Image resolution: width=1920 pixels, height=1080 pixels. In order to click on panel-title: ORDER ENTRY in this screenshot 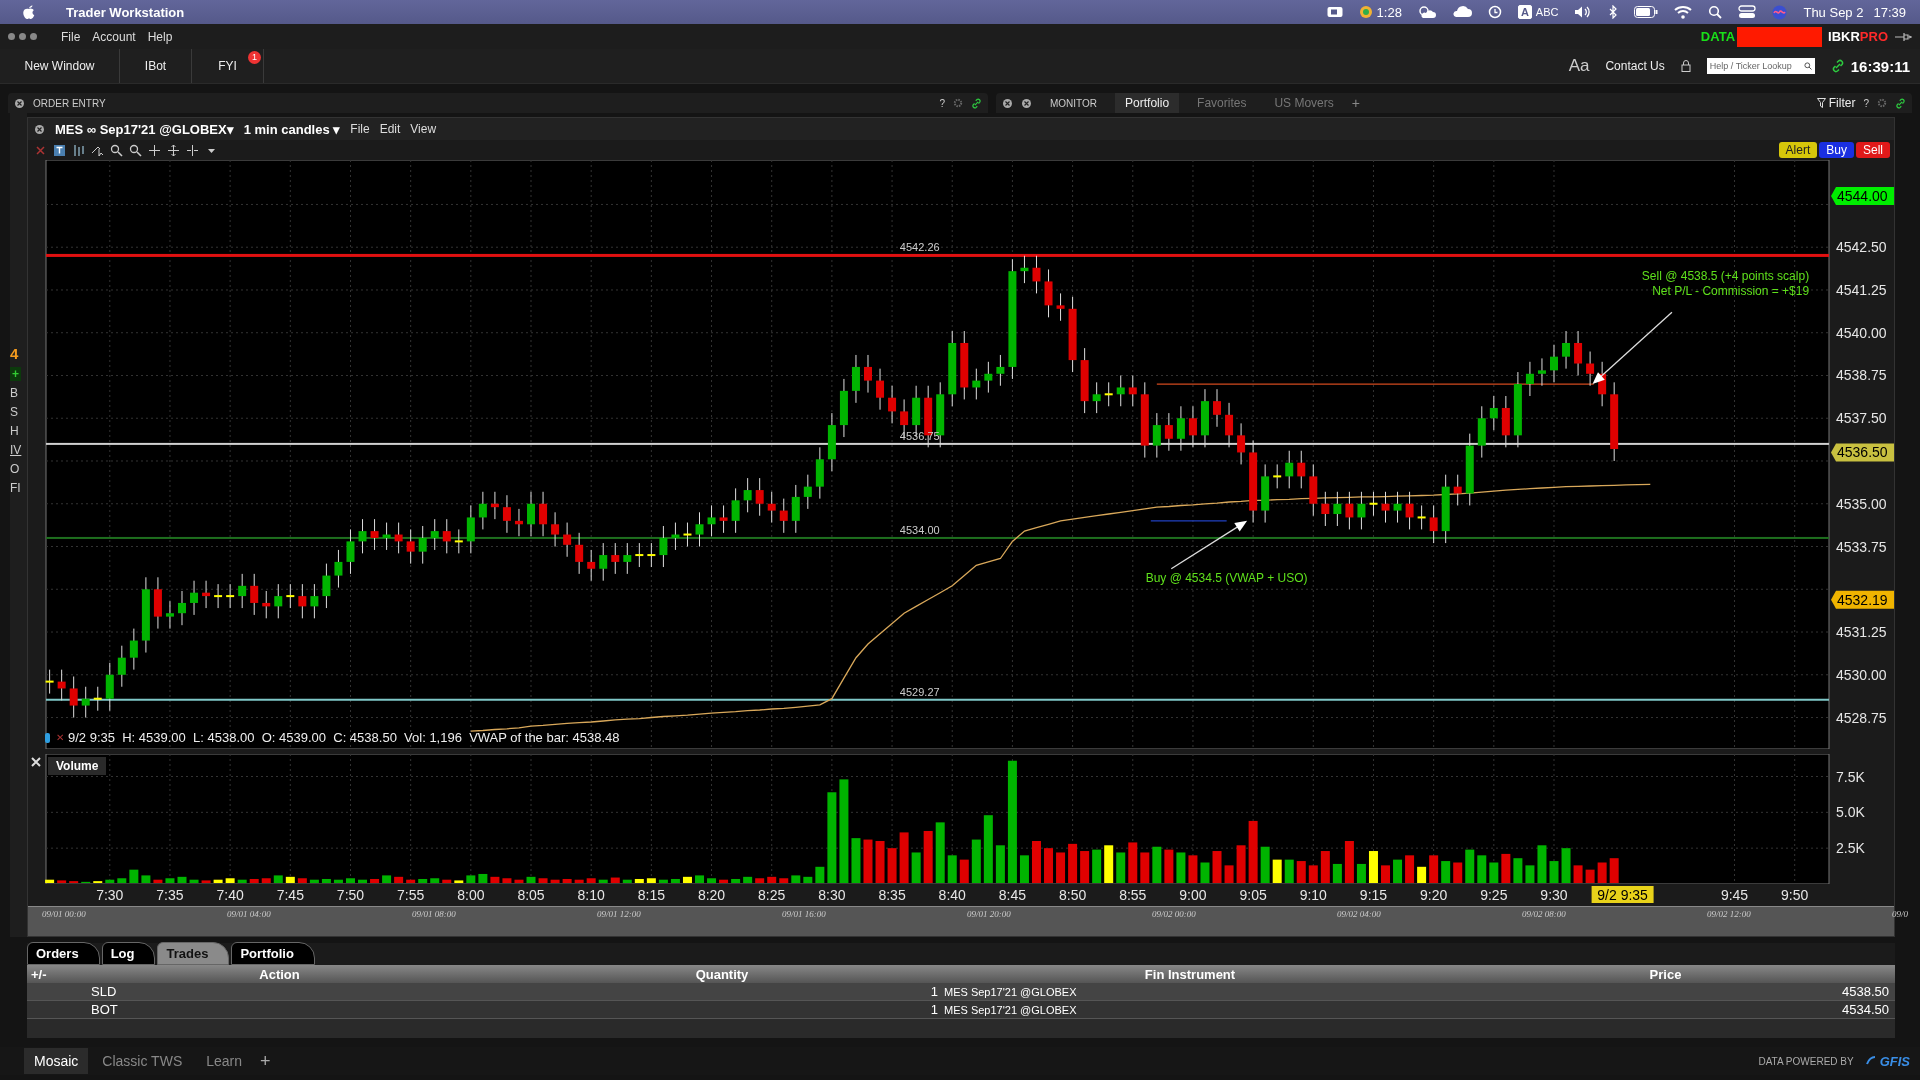, I will do `click(69, 103)`.